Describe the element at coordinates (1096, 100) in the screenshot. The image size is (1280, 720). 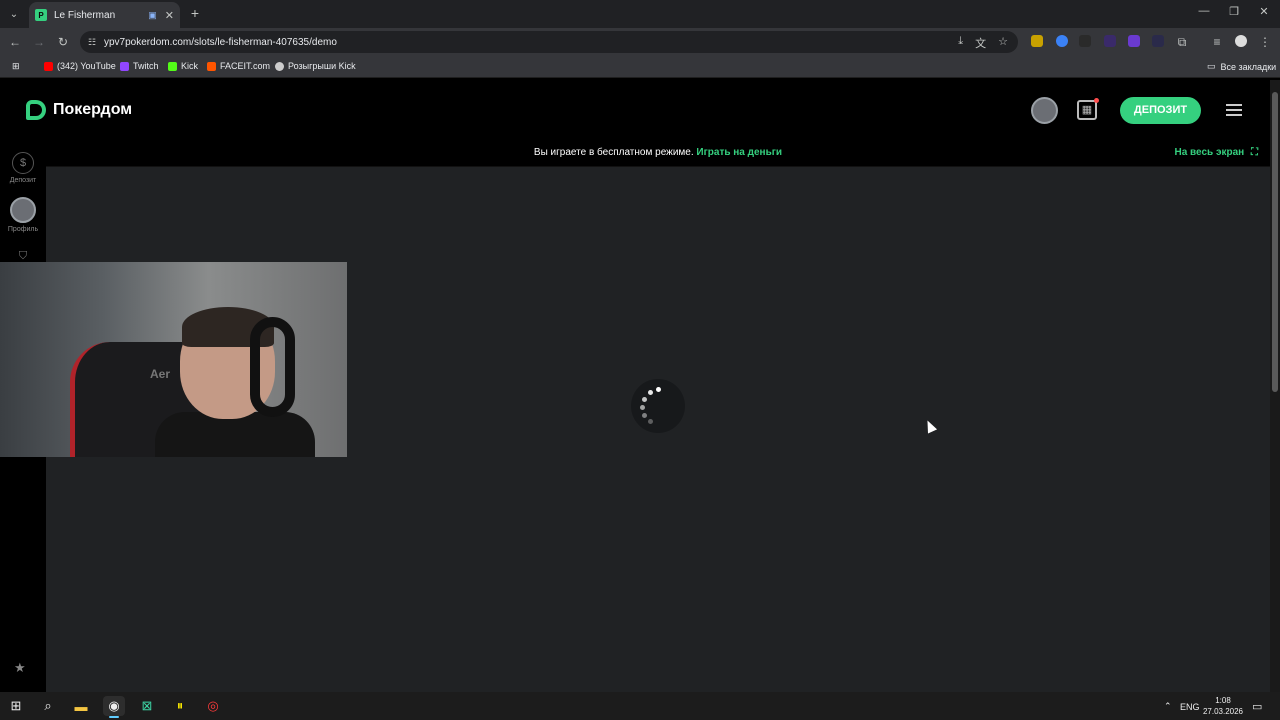
I see `notification-dot` at that location.